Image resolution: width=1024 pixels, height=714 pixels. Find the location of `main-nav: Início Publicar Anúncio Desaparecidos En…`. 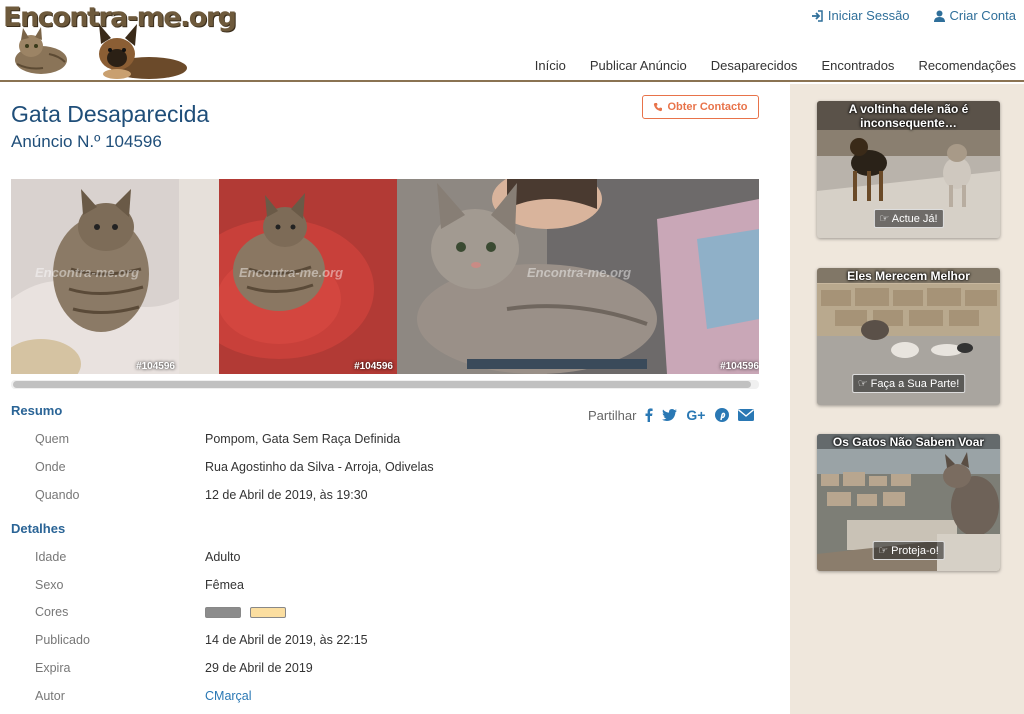

main-nav: Início Publicar Anúncio Desaparecidos En… is located at coordinates (775, 65).